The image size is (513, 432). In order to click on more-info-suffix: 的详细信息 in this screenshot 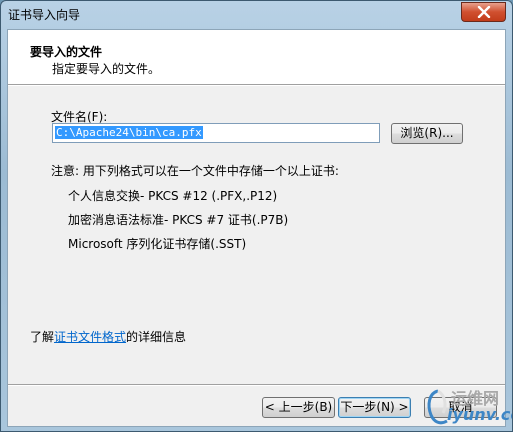, I will do `click(156, 337)`.